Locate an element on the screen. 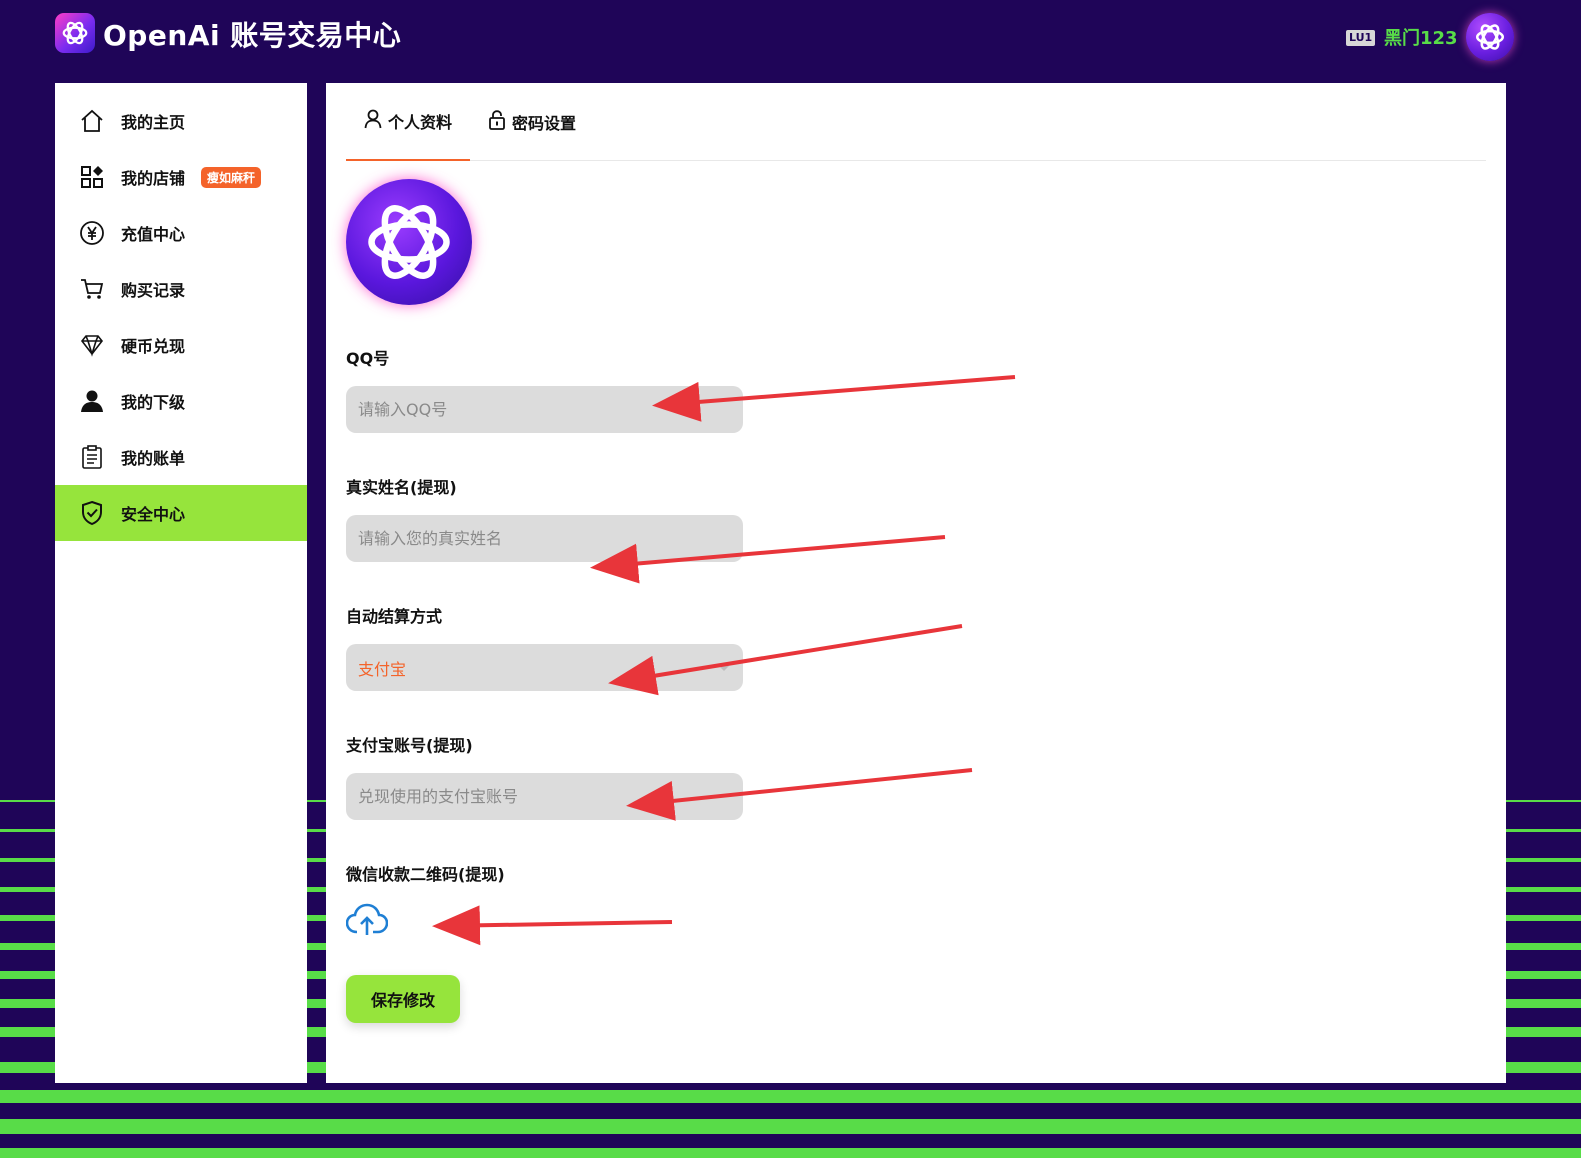  profile-avatar is located at coordinates (409, 242).